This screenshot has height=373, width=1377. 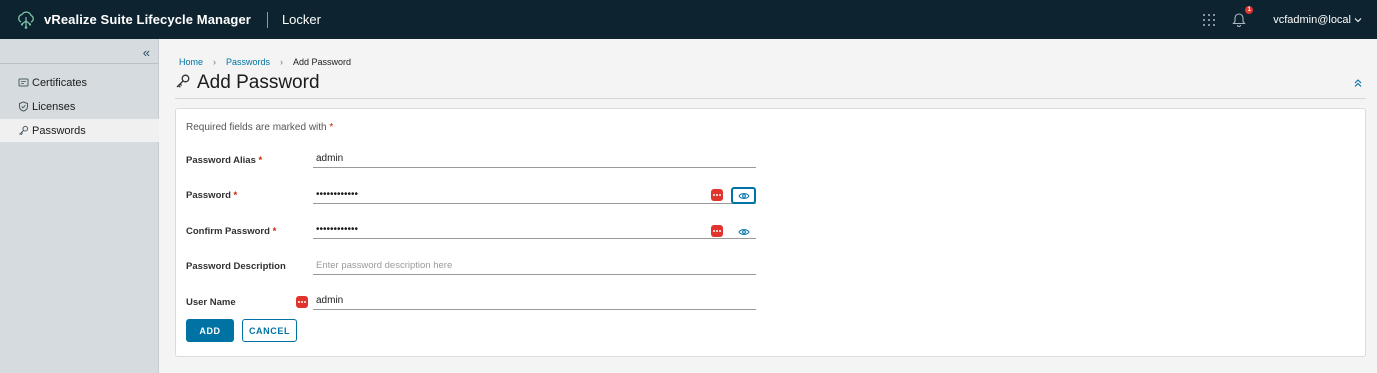 What do you see at coordinates (1358, 19) in the screenshot?
I see `chevron-down-icon` at bounding box center [1358, 19].